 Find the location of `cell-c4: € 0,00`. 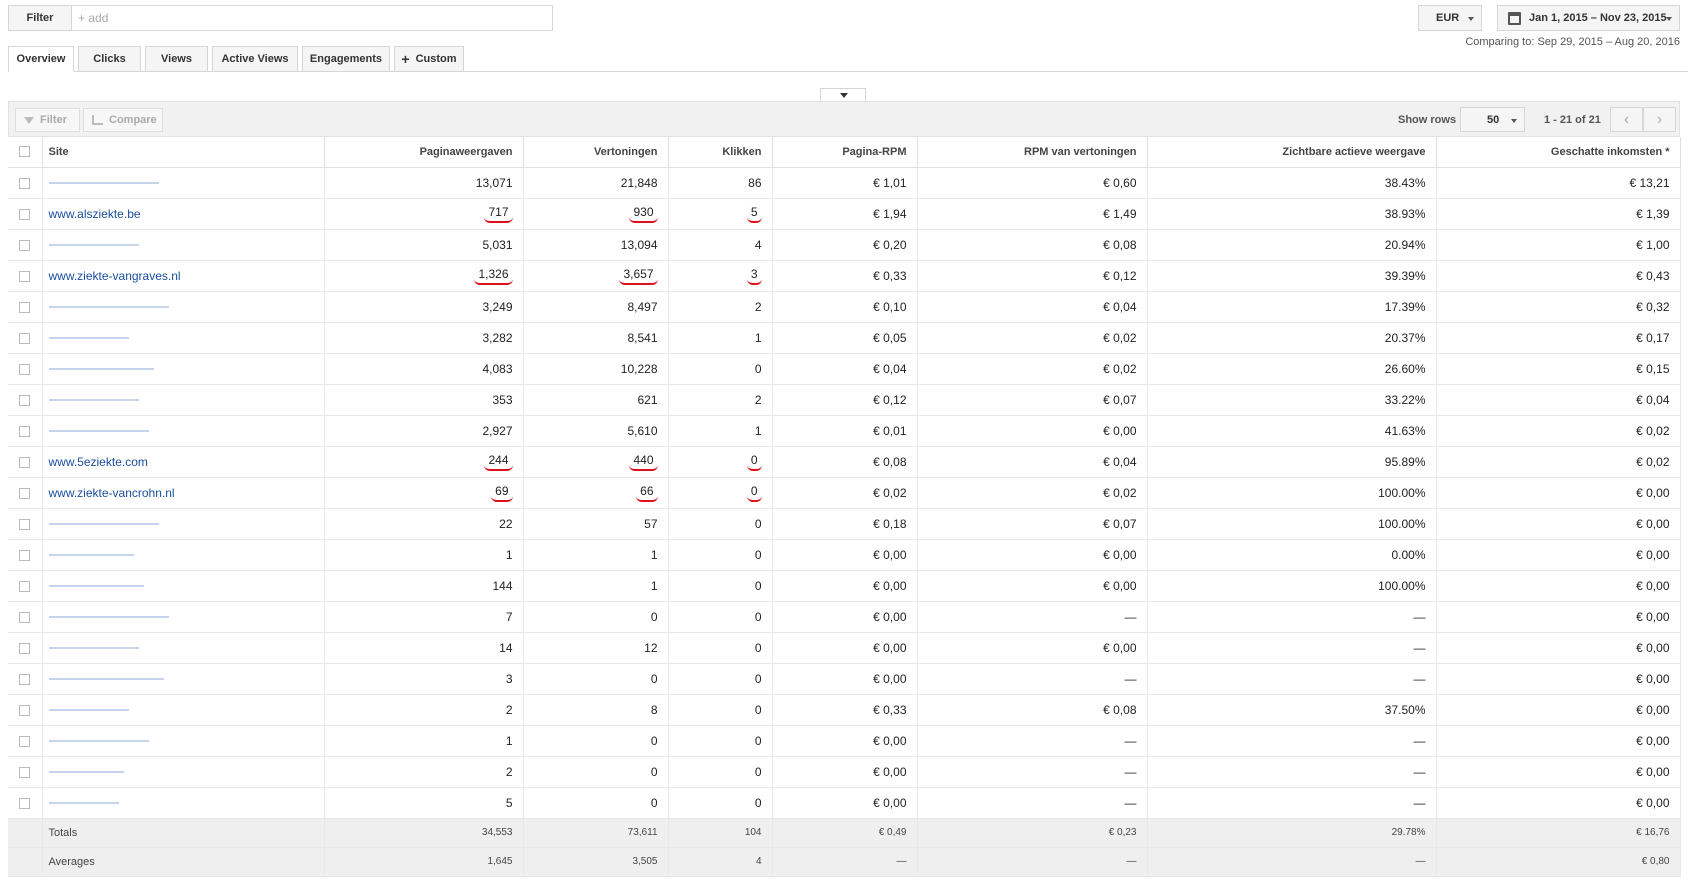

cell-c4: € 0,00 is located at coordinates (845, 679).